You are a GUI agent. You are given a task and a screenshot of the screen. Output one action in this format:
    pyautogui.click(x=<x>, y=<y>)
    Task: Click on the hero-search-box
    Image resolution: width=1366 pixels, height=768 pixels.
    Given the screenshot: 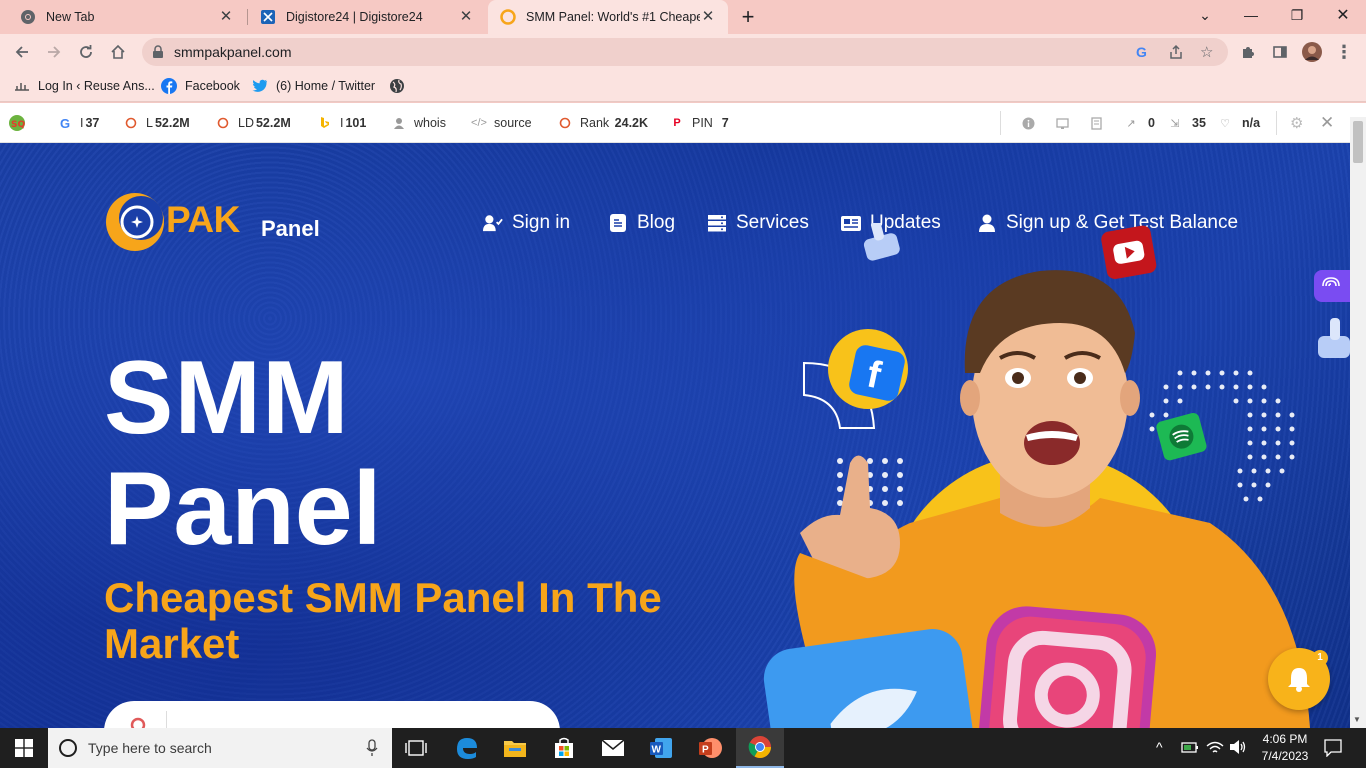 What is the action you would take?
    pyautogui.click(x=332, y=714)
    